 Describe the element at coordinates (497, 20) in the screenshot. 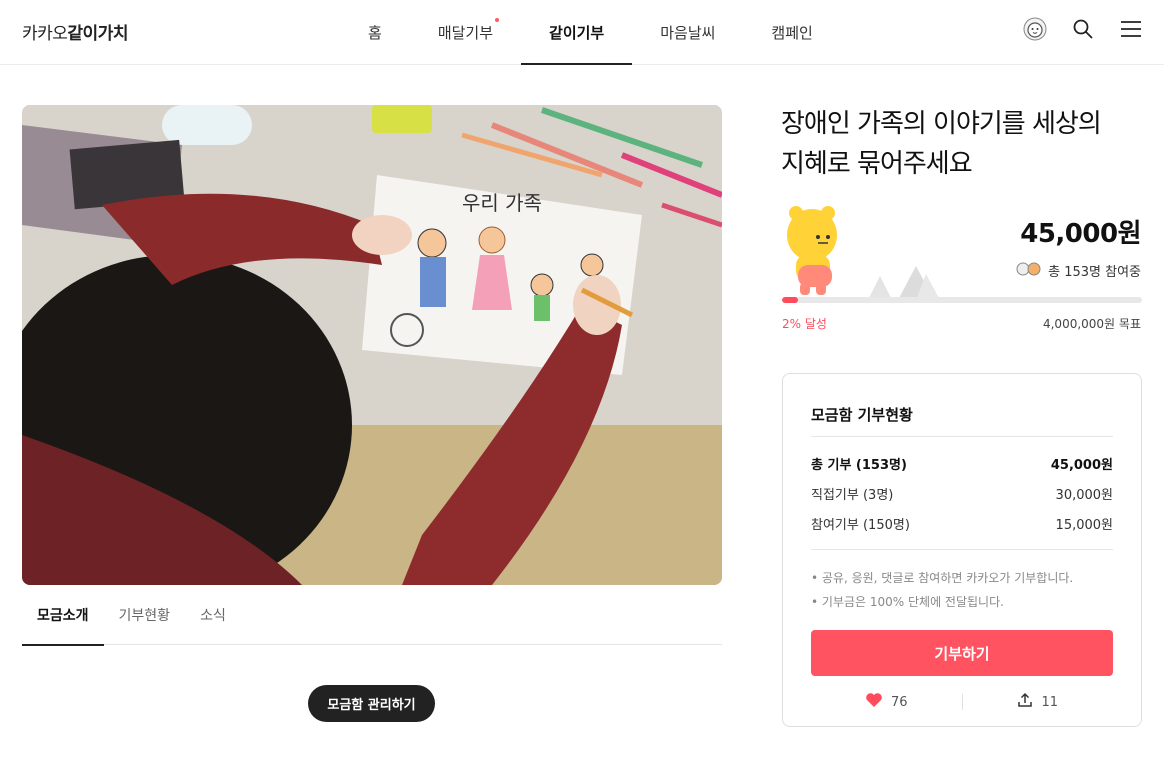

I see `new-dot` at that location.